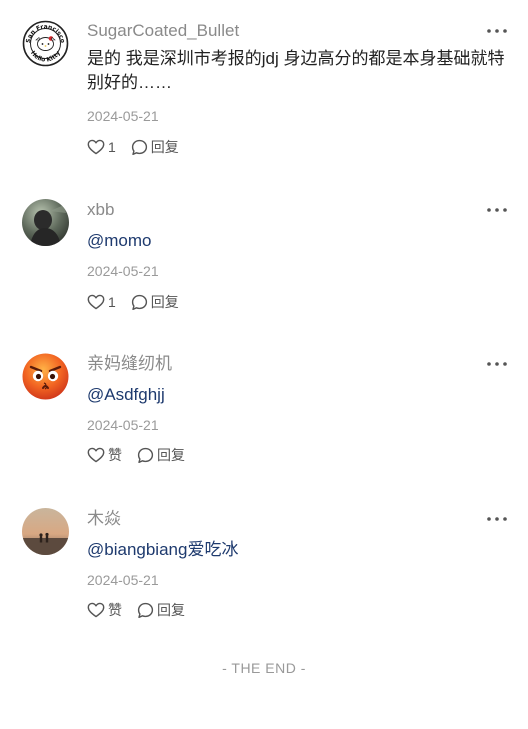  I want to click on username: SugarCoated_Bullet, so click(163, 31).